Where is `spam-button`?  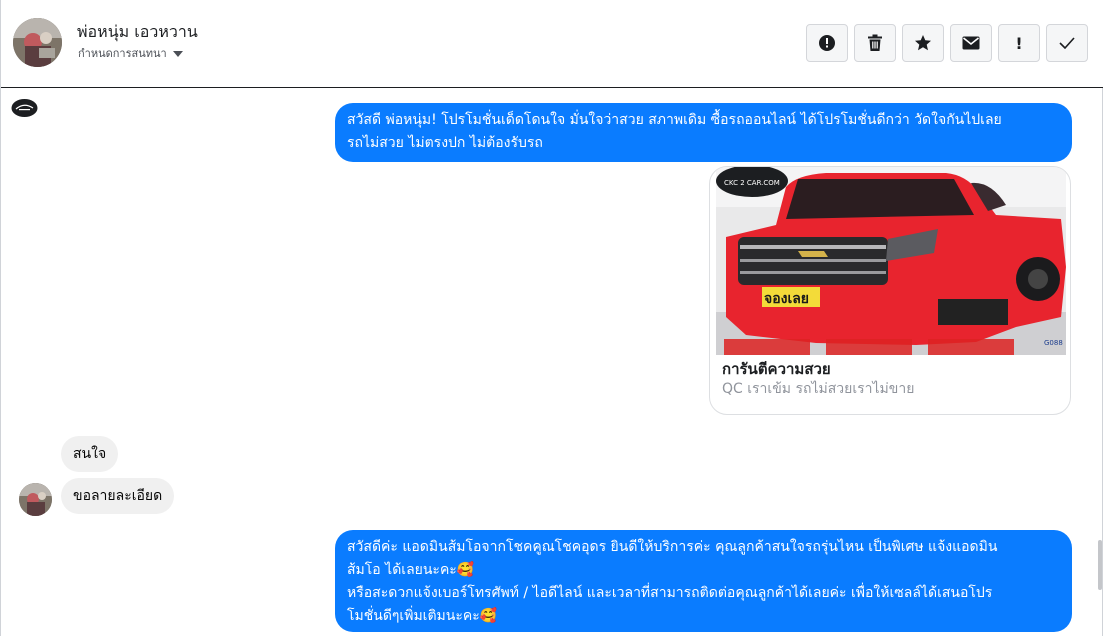 spam-button is located at coordinates (827, 43).